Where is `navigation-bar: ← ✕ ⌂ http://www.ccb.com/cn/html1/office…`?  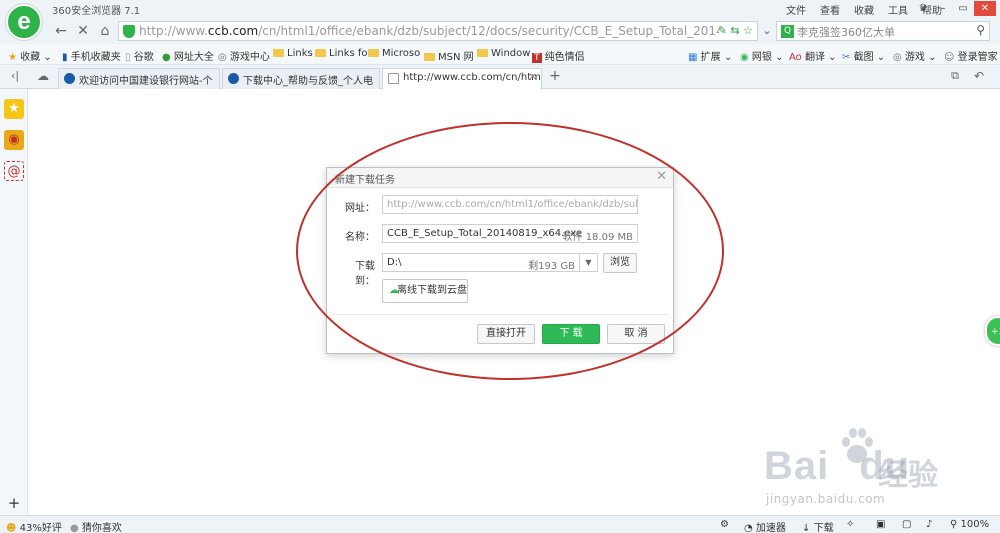 navigation-bar: ← ✕ ⌂ http://www.ccb.com/cn/html1/office… is located at coordinates (500, 31).